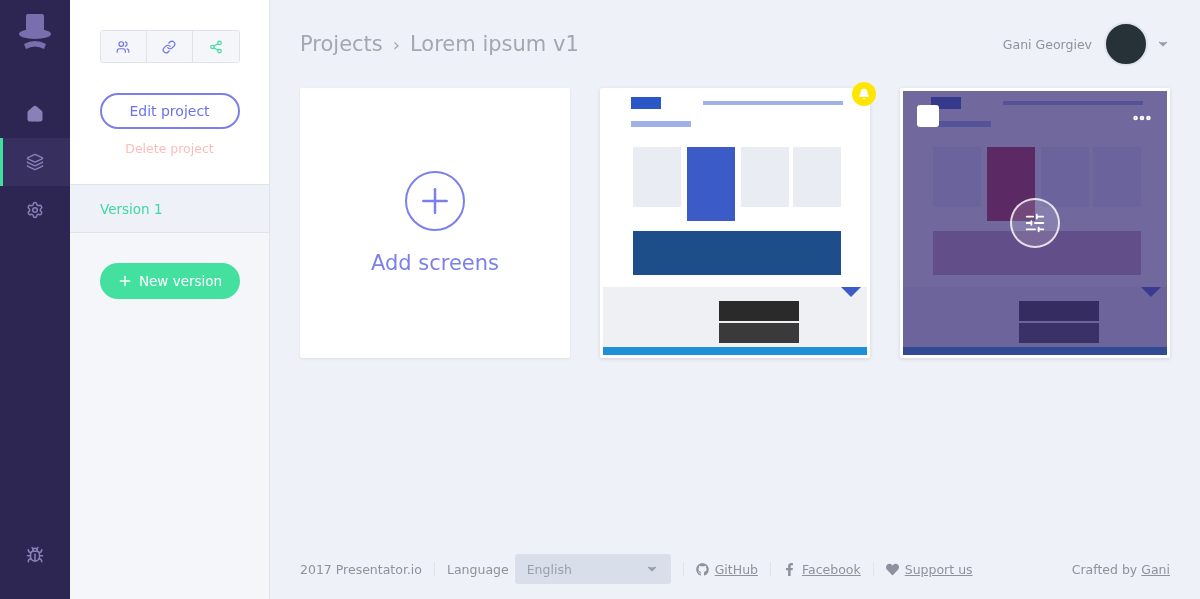 The image size is (1200, 599). Describe the element at coordinates (831, 569) in the screenshot. I see `facebook-link: Facebook` at that location.